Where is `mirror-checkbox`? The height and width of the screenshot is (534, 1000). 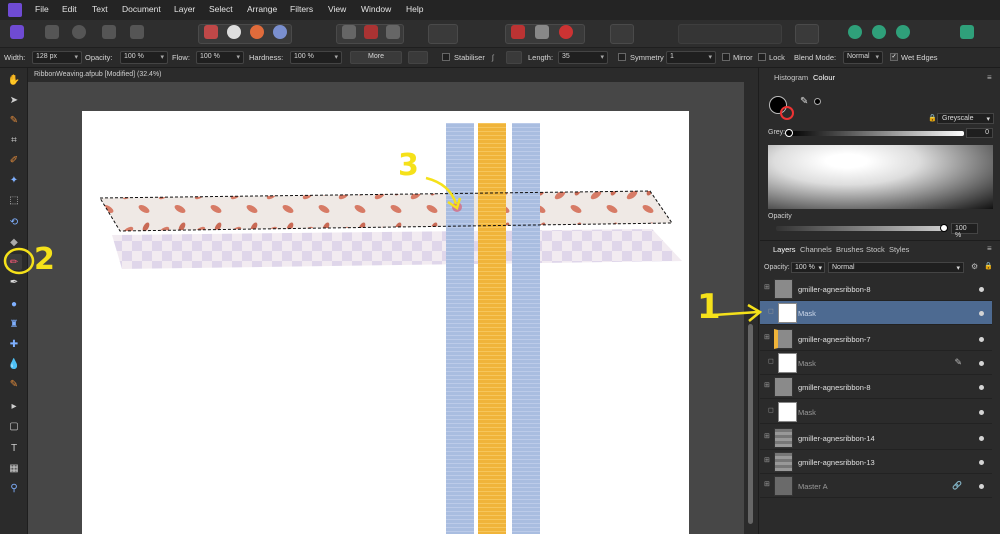 mirror-checkbox is located at coordinates (726, 57).